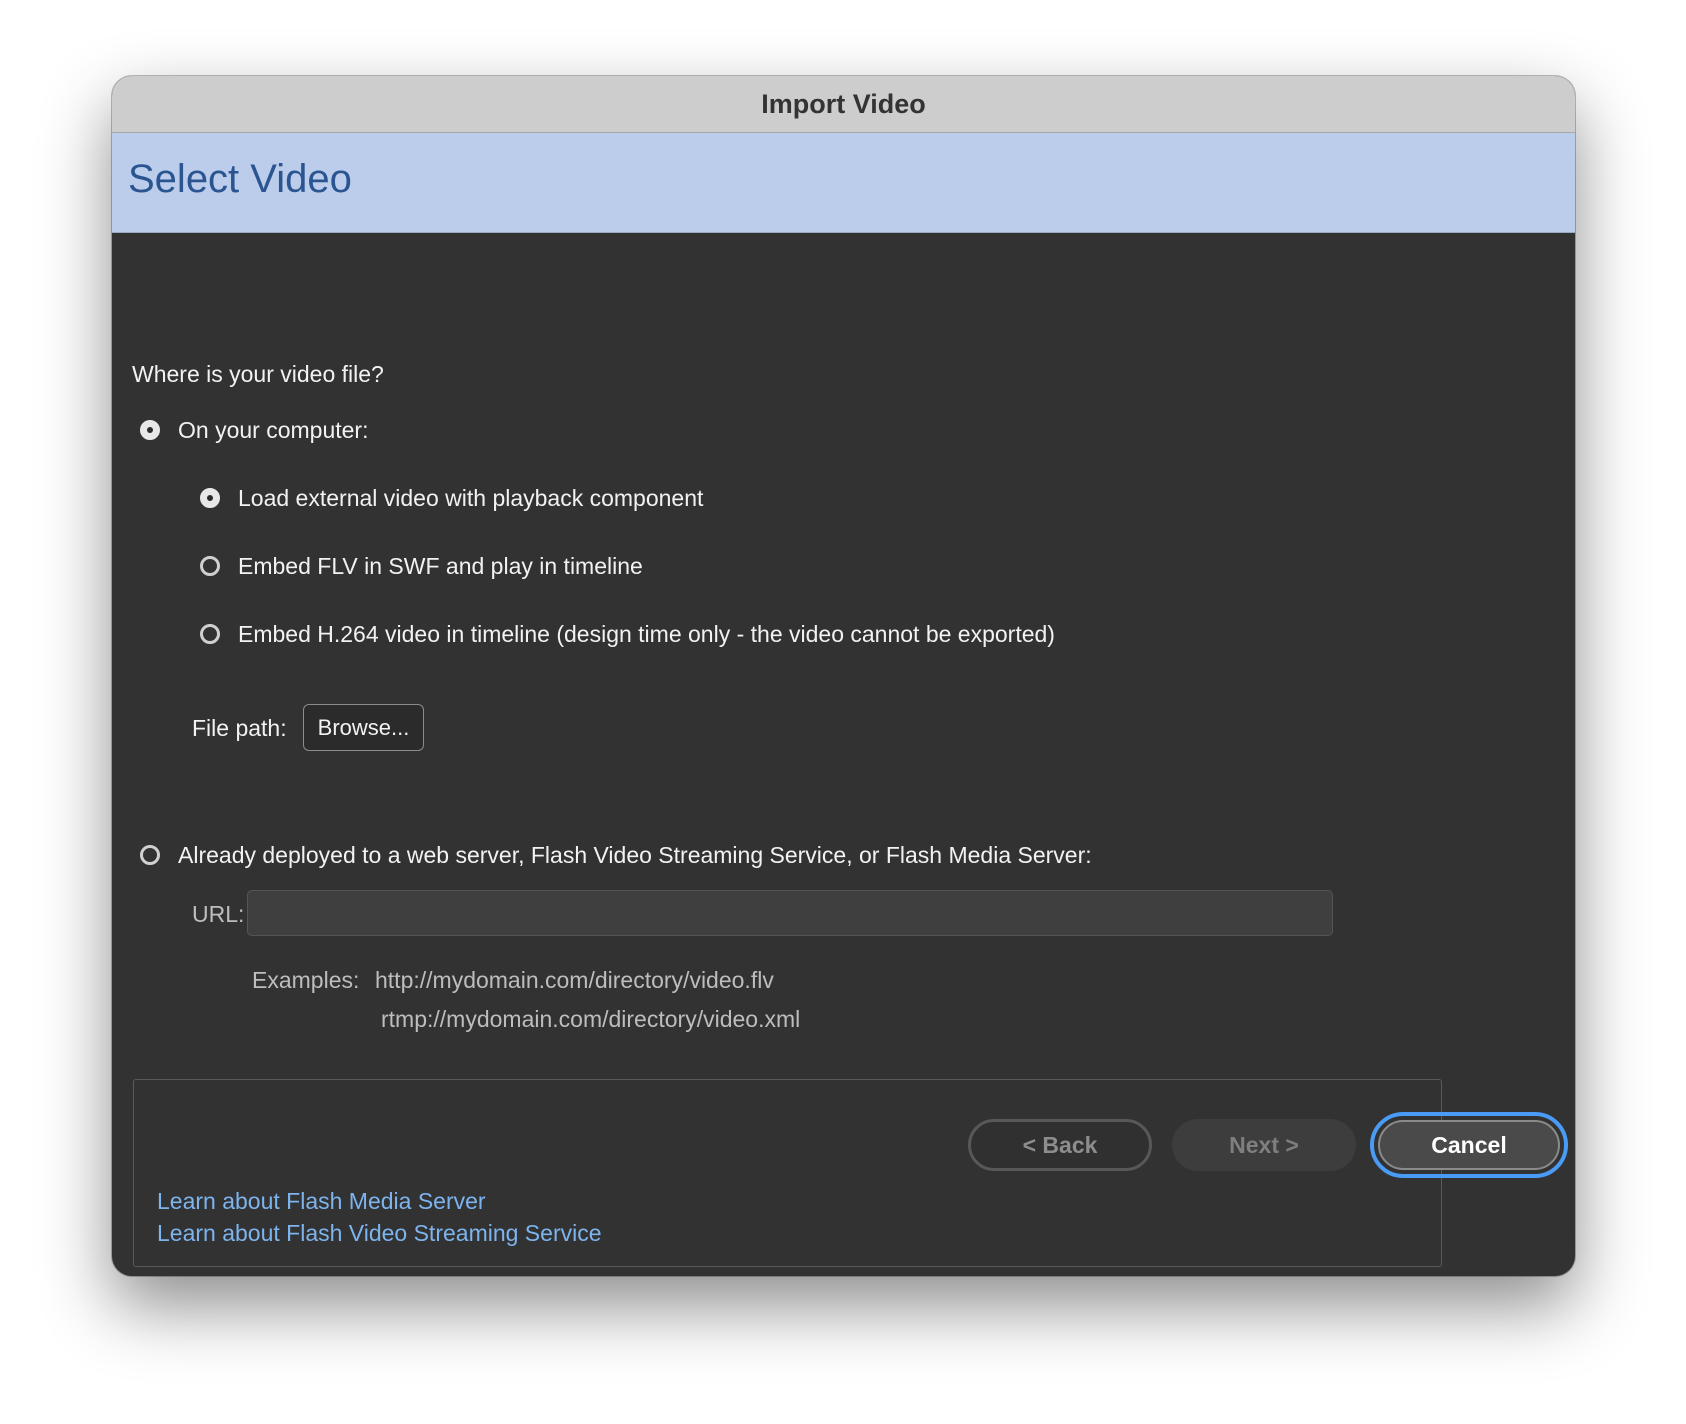 The height and width of the screenshot is (1424, 1686). What do you see at coordinates (150, 430) in the screenshot?
I see `computer-radio` at bounding box center [150, 430].